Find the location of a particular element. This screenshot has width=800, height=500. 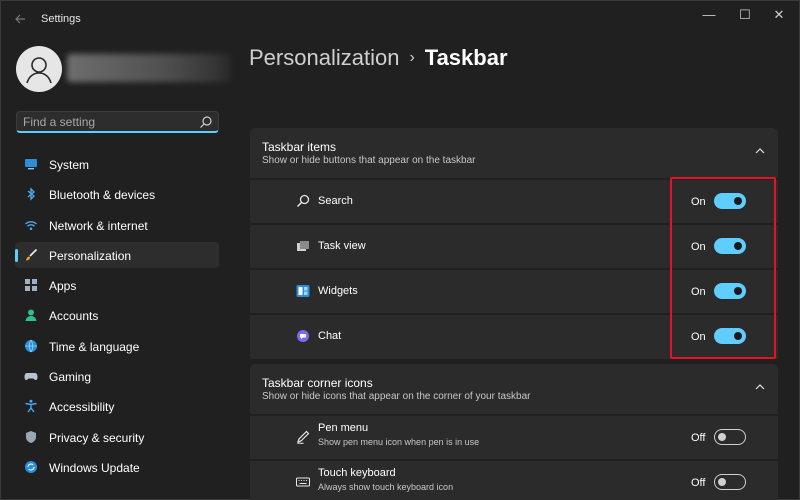

sidebar-item-label: Network & internet is located at coordinates (98, 225).